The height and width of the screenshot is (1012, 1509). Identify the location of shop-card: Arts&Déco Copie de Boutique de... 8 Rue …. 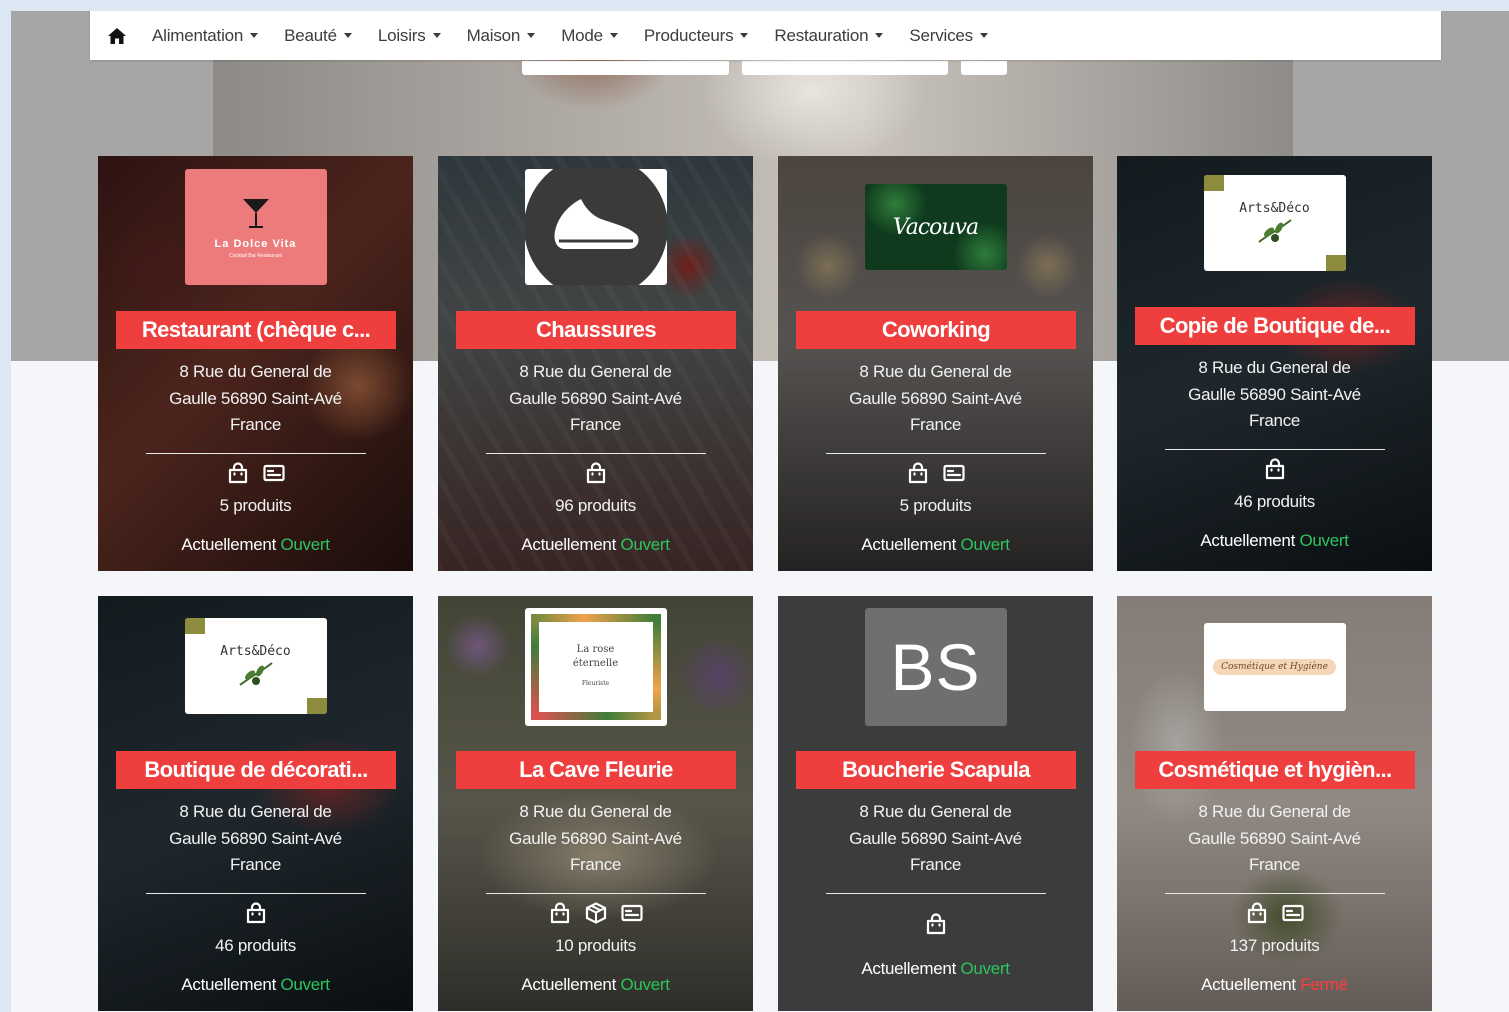
(1274, 363).